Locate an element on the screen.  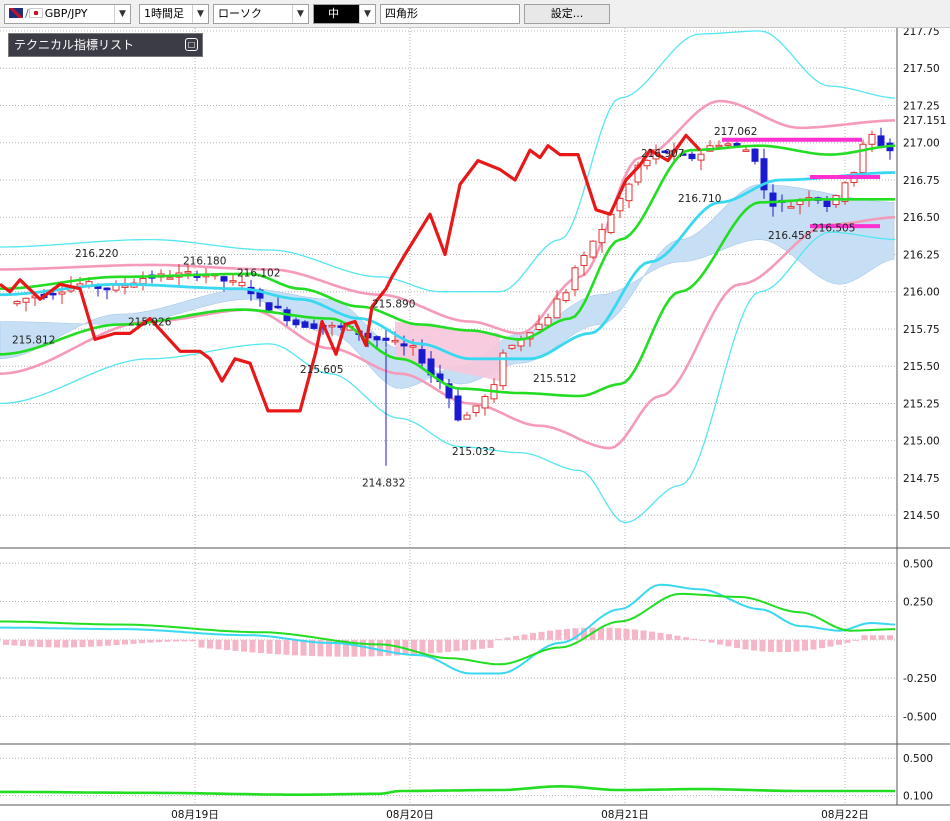
timeframe-select: 1時間足 ▼ is located at coordinates (174, 14).